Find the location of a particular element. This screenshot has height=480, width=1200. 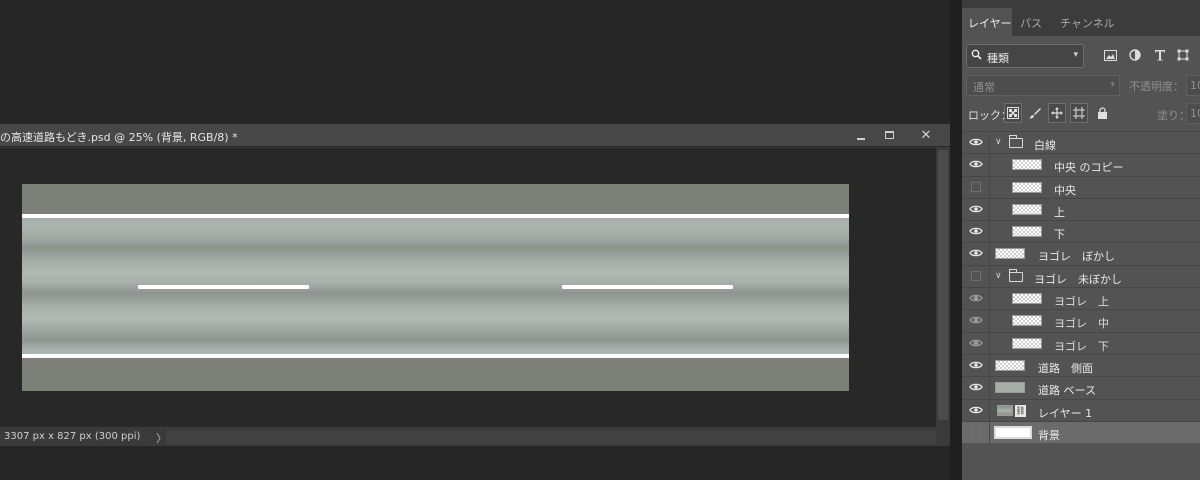

layer-name: 下 is located at coordinates (1059, 235).